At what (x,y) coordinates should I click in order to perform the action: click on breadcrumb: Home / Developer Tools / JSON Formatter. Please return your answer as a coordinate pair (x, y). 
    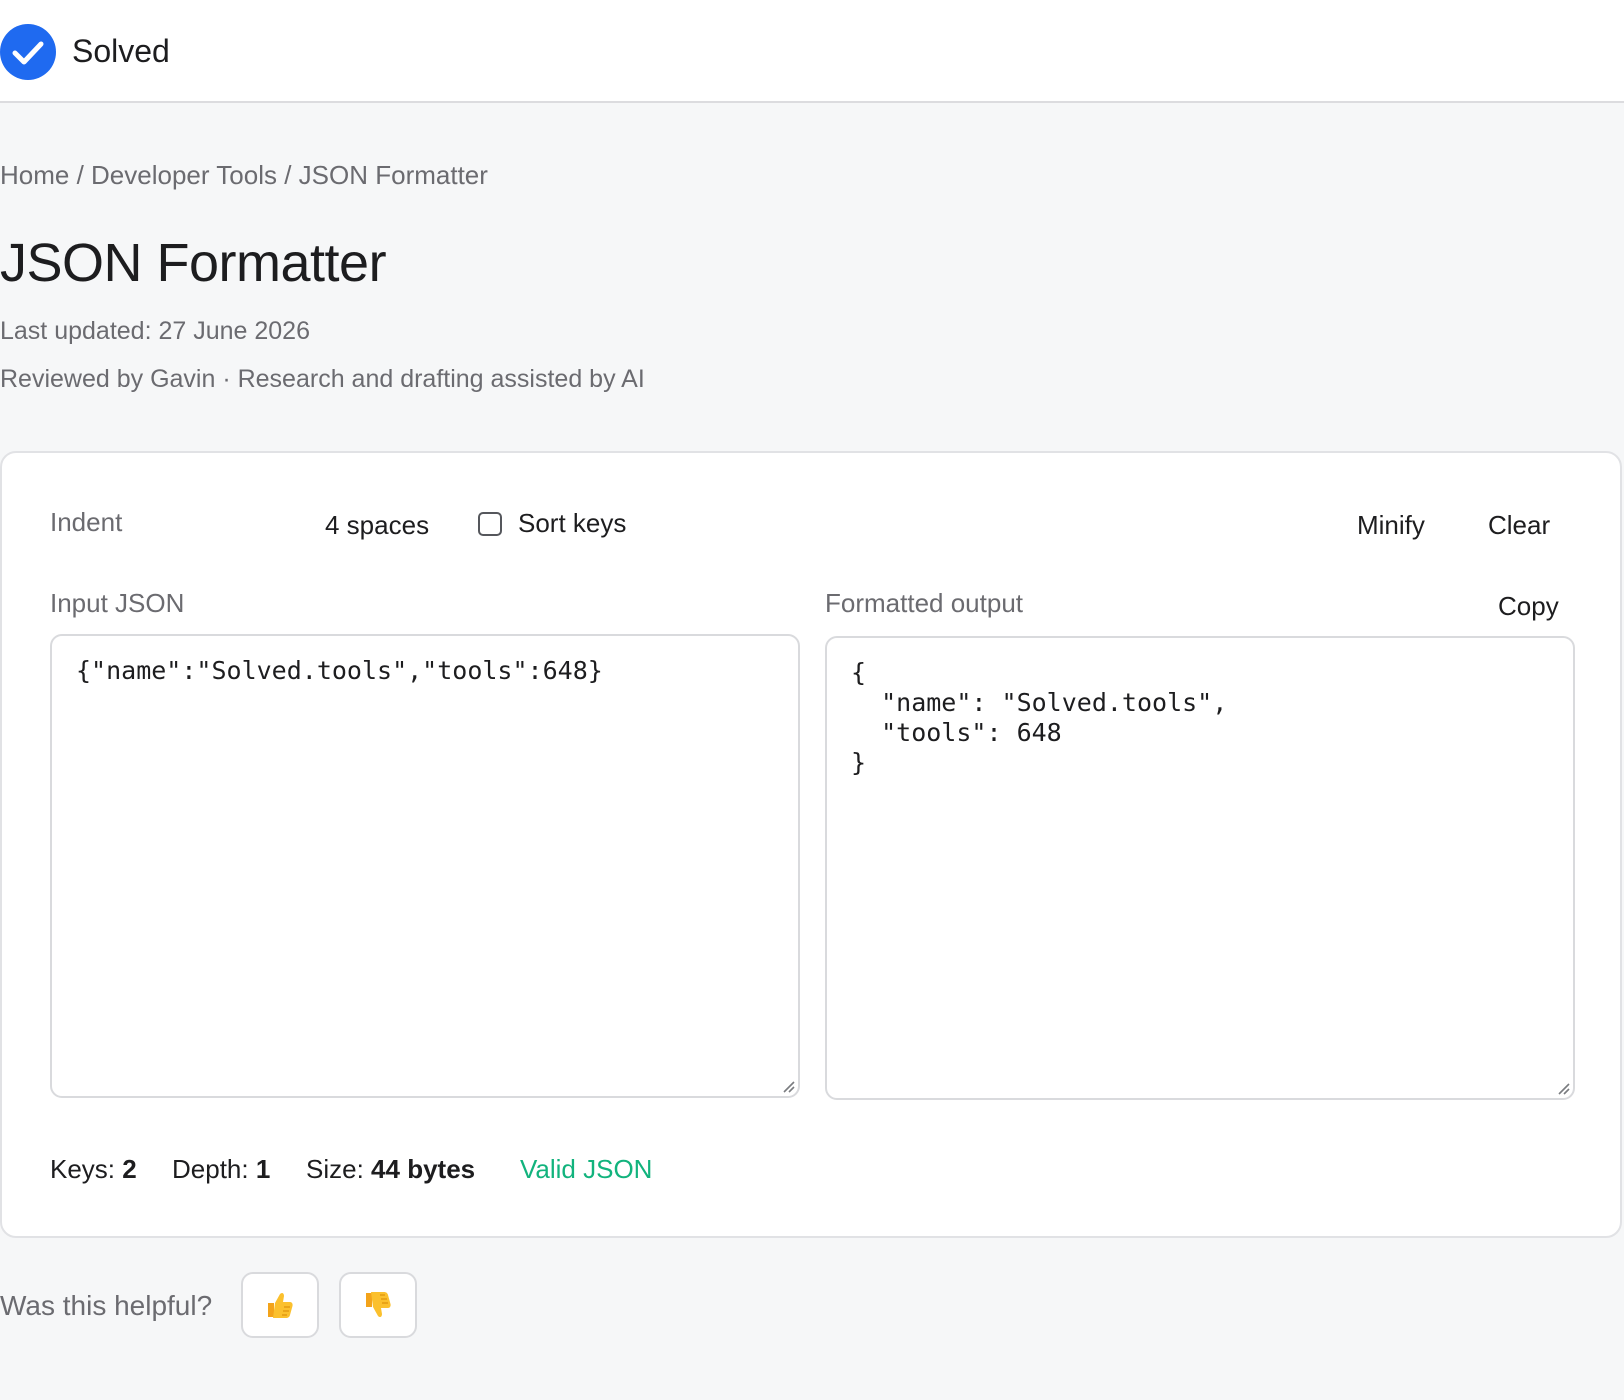
    Looking at the image, I should click on (244, 175).